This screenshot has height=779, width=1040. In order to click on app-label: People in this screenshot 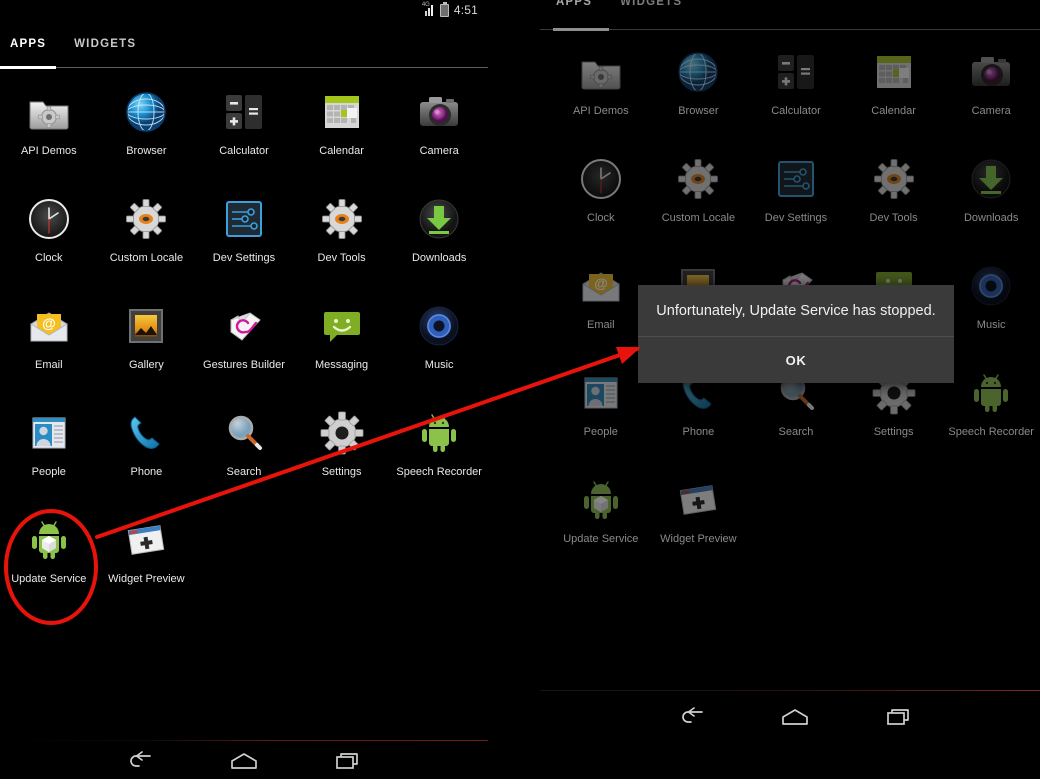, I will do `click(600, 432)`.